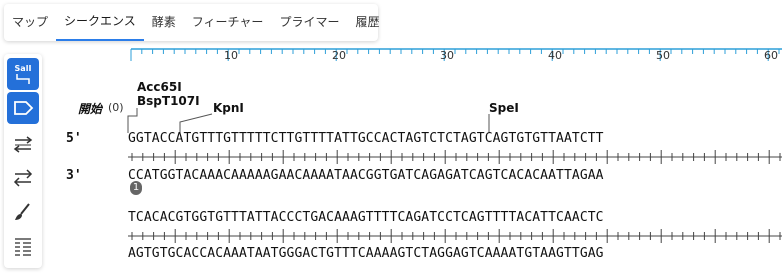  What do you see at coordinates (74, 175) in the screenshot?
I see `reverse-strand-label: 3'` at bounding box center [74, 175].